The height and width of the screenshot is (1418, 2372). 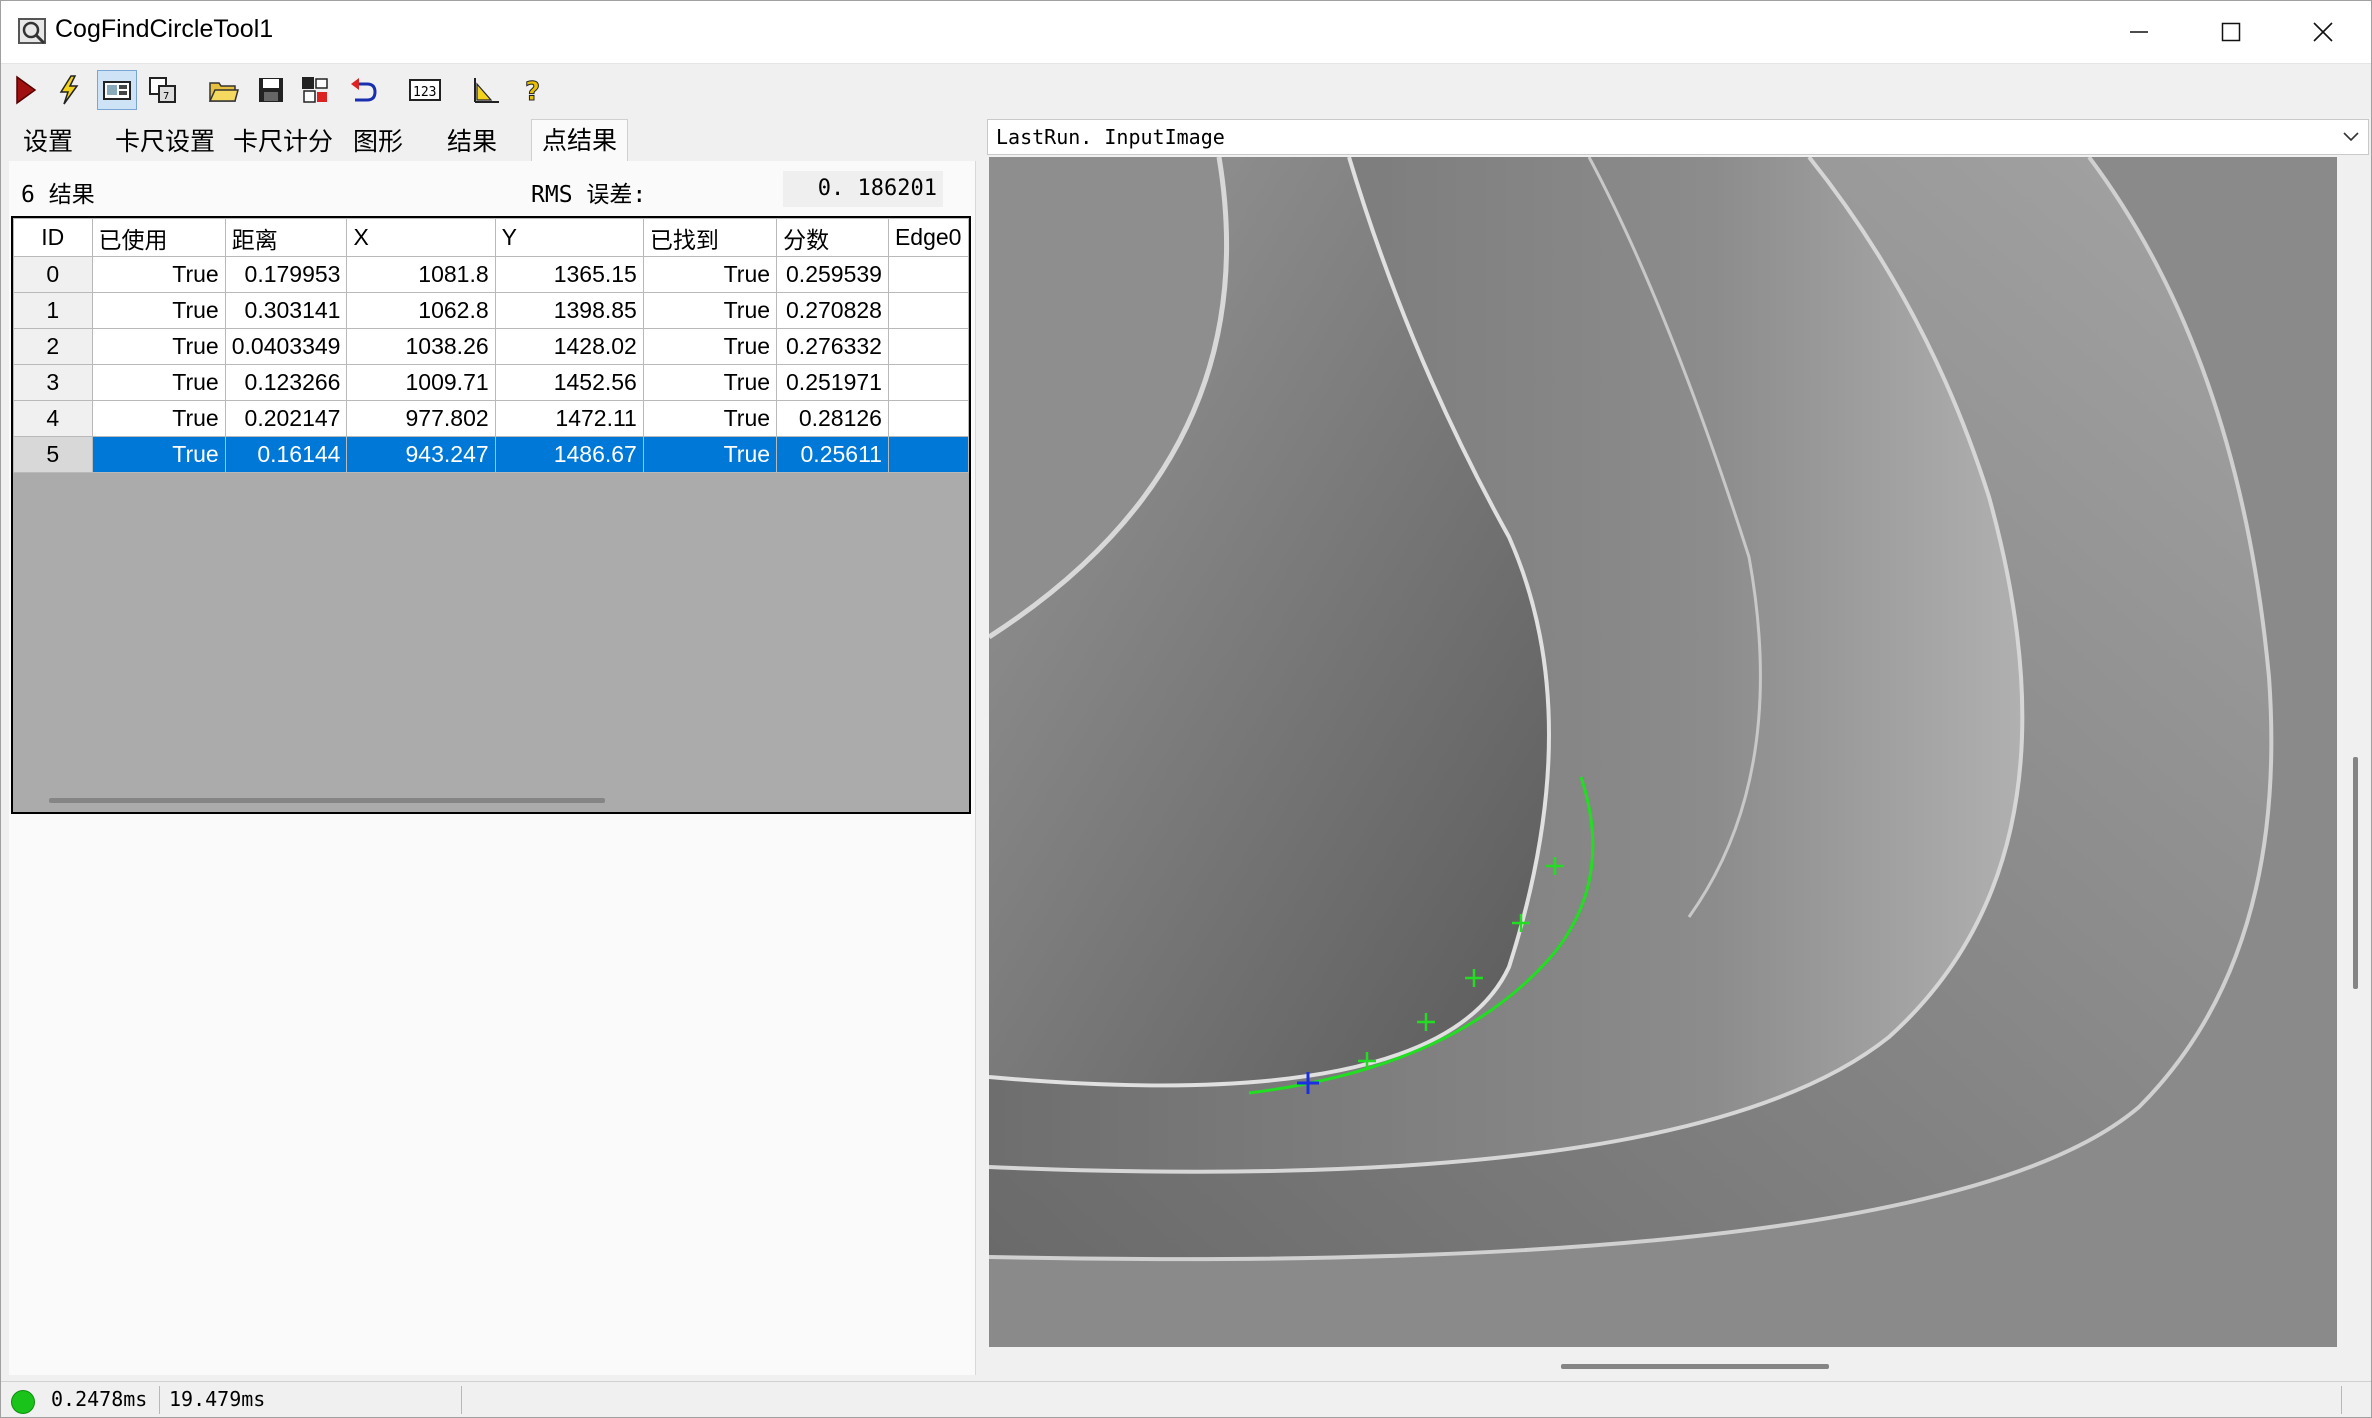 I want to click on rms-value: 0. 186201, so click(x=863, y=189).